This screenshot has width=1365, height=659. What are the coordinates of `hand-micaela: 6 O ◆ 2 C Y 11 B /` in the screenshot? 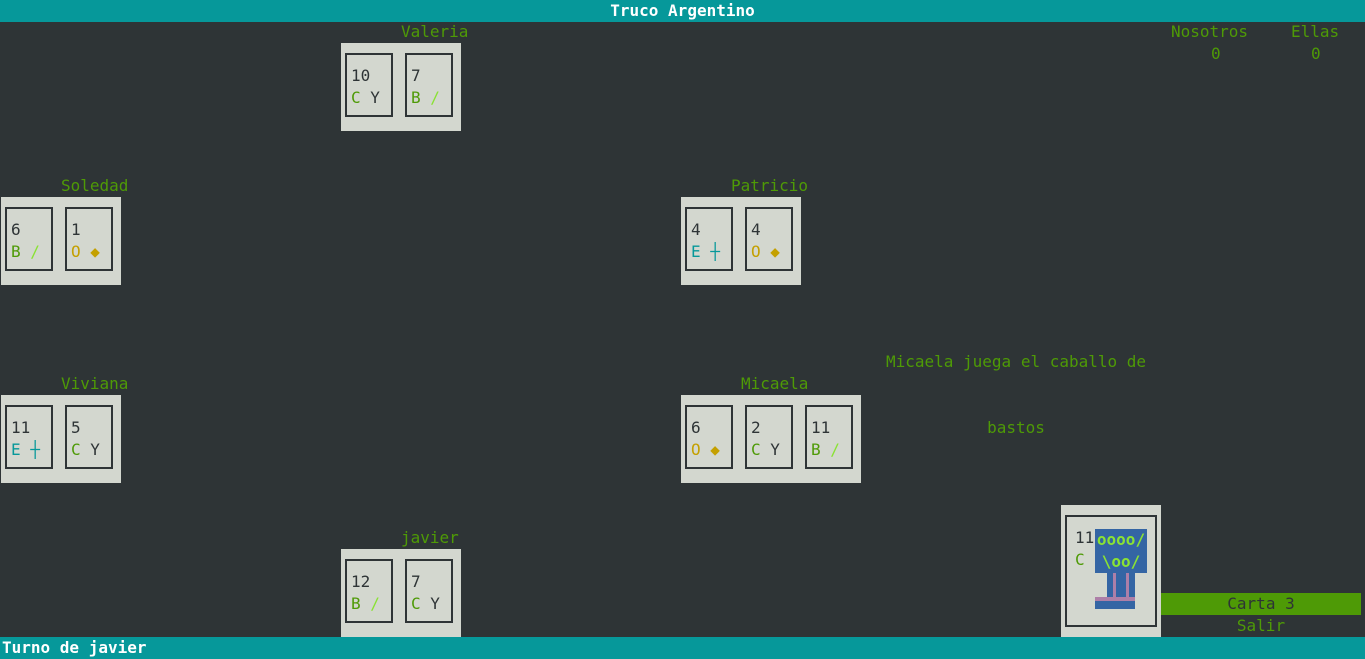 It's located at (771, 439).